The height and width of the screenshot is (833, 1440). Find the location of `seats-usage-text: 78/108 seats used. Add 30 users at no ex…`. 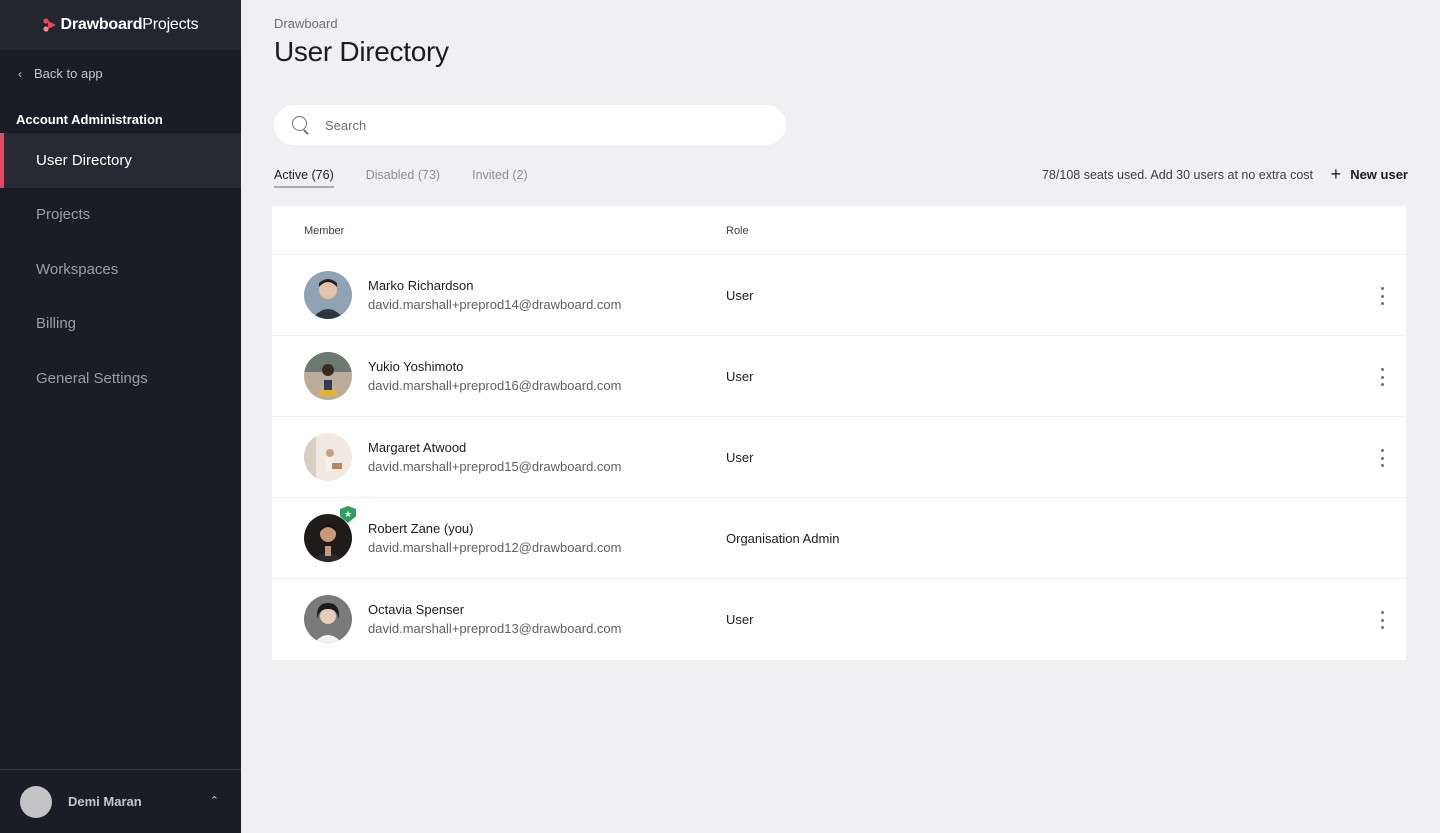

seats-usage-text: 78/108 seats used. Add 30 users at no ex… is located at coordinates (1177, 175).